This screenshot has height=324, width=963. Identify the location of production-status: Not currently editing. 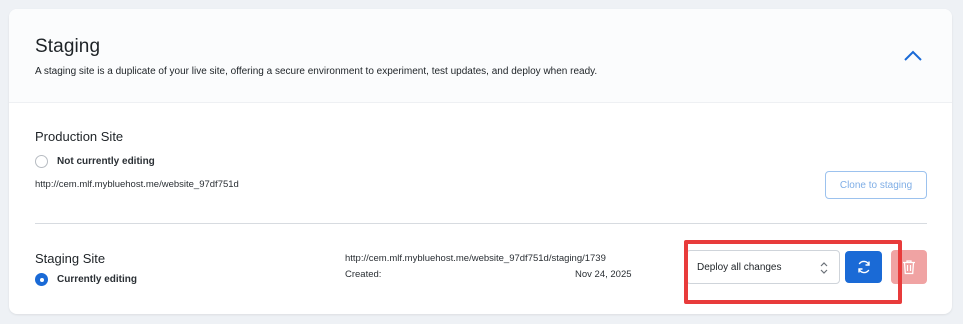
(95, 161).